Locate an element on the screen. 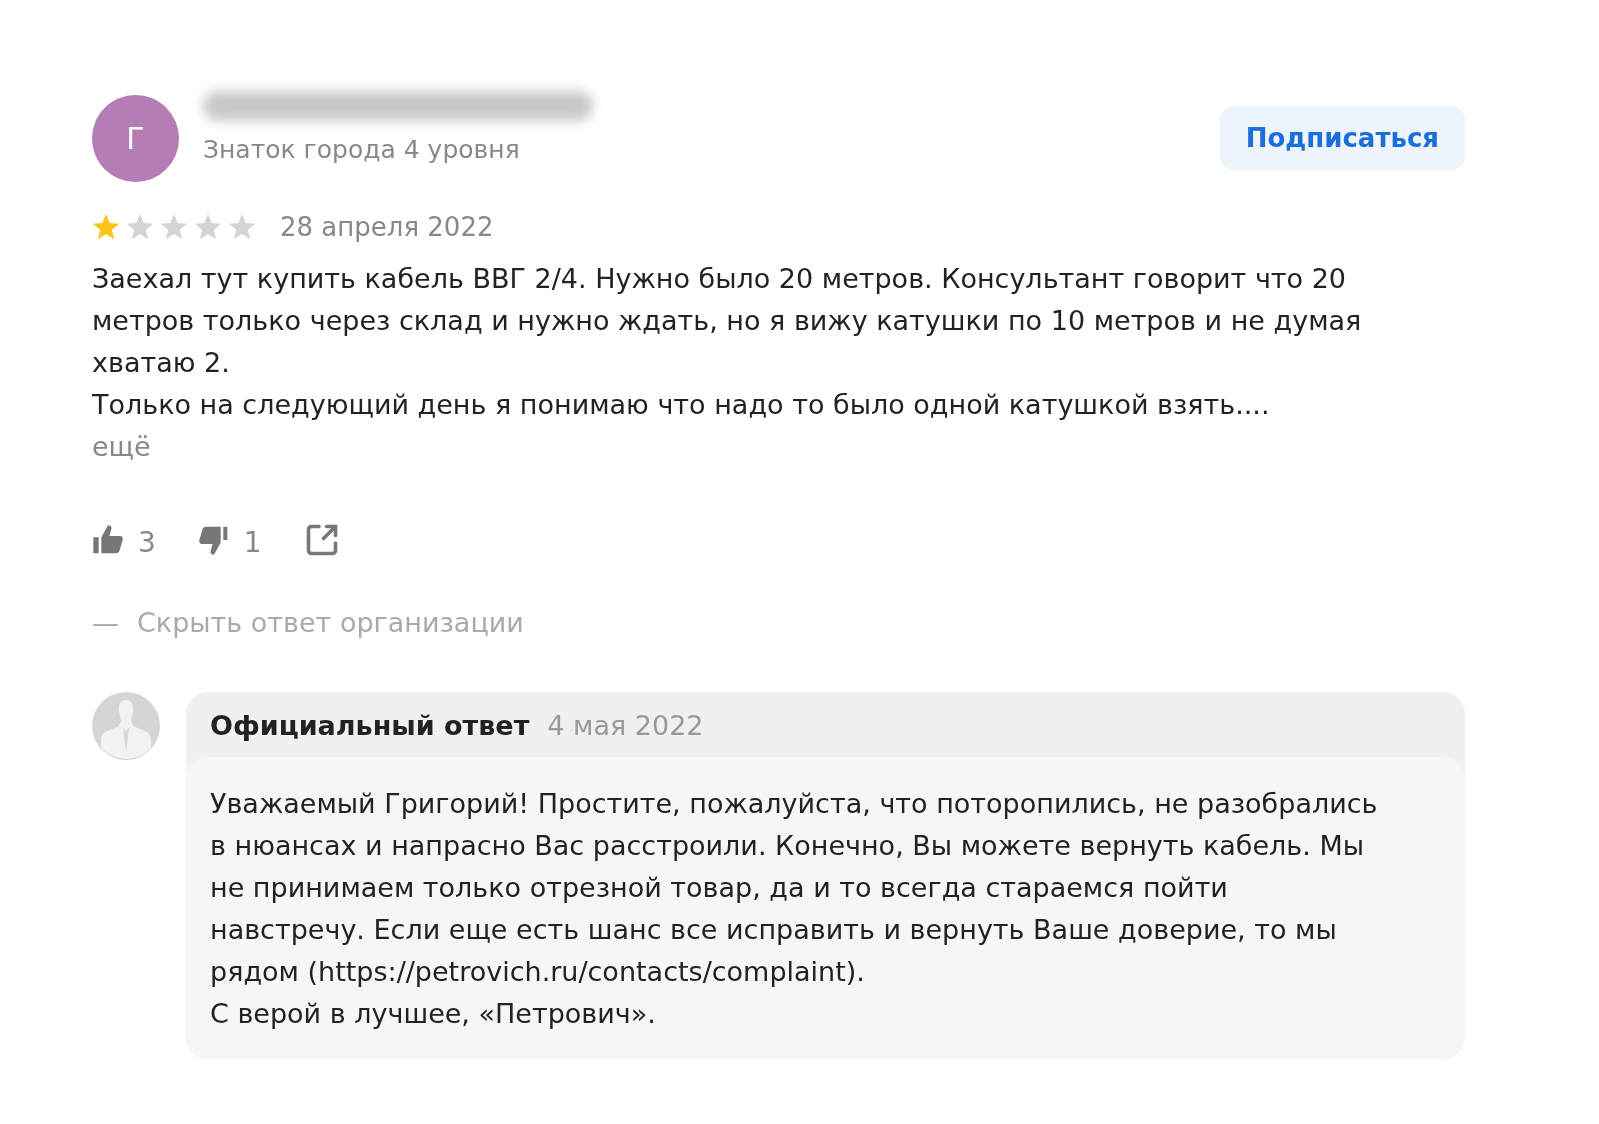 The width and height of the screenshot is (1599, 1124). review-text: Заехал тут купить кабель ВВГ 2/4. Нужно было 20 метров. Консультант говорит что 20 метров только через склад и нужно ждать, но я вижу катушки по 10 метров и не думая хватаю 2. is located at coordinates (727, 321).